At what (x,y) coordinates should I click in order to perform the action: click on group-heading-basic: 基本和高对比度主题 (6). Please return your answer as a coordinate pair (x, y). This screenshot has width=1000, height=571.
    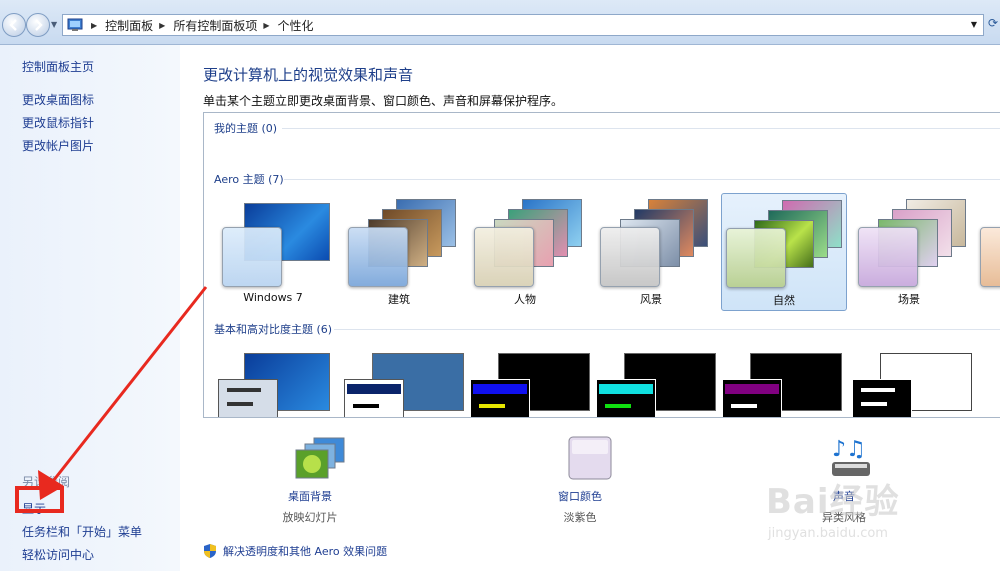
    Looking at the image, I should click on (273, 329).